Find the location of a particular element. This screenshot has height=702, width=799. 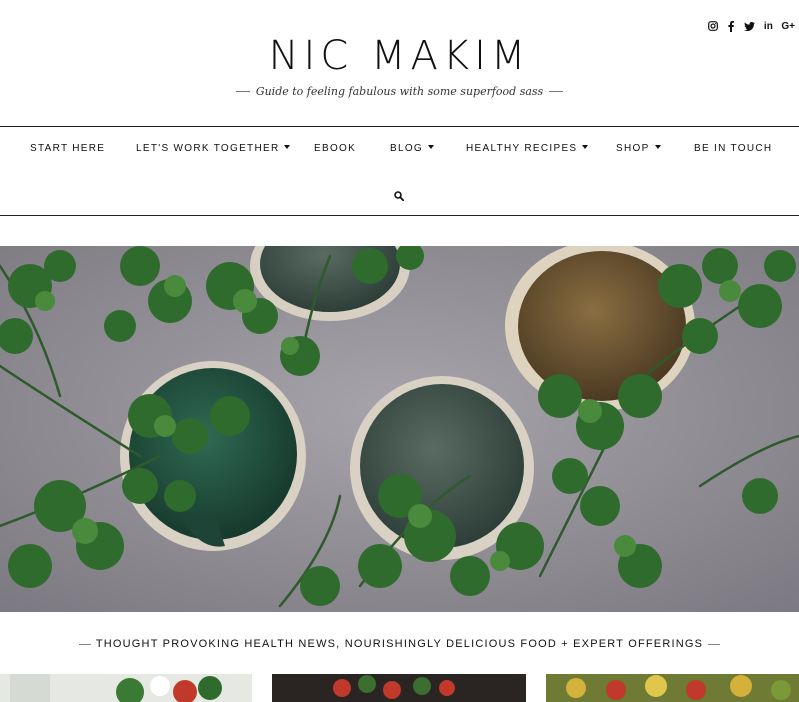

nav-item-label: EBOOK is located at coordinates (335, 148).